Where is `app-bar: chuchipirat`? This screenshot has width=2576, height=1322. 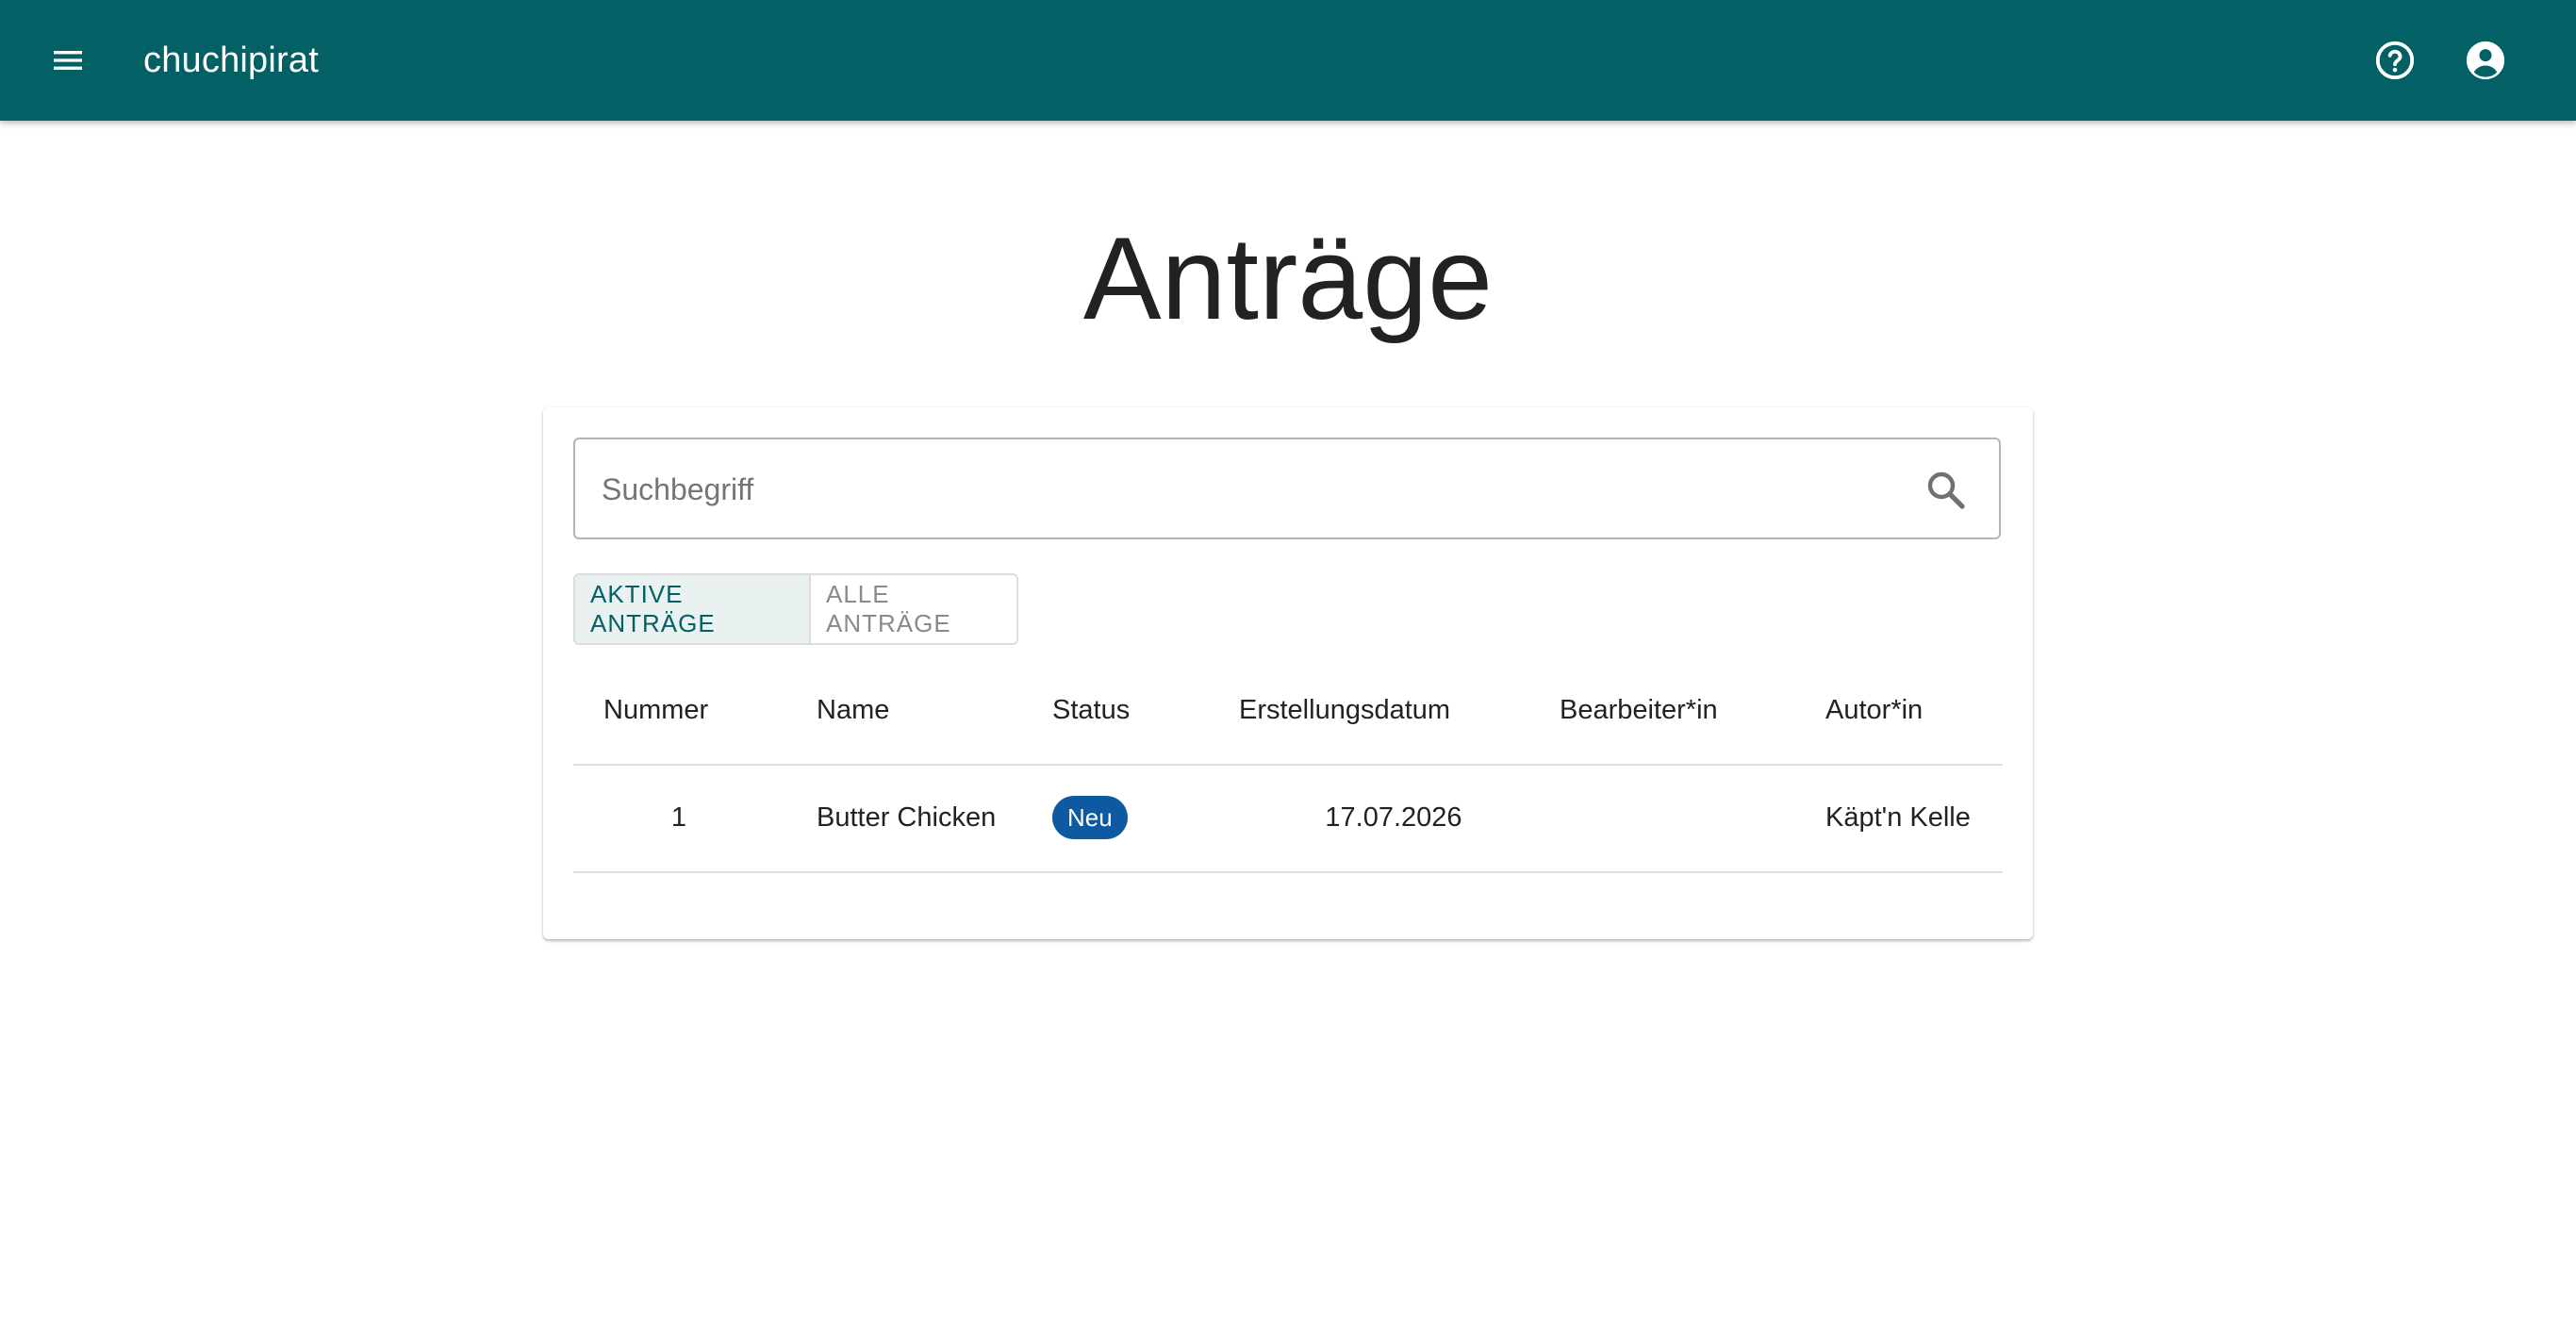 app-bar: chuchipirat is located at coordinates (1288, 60).